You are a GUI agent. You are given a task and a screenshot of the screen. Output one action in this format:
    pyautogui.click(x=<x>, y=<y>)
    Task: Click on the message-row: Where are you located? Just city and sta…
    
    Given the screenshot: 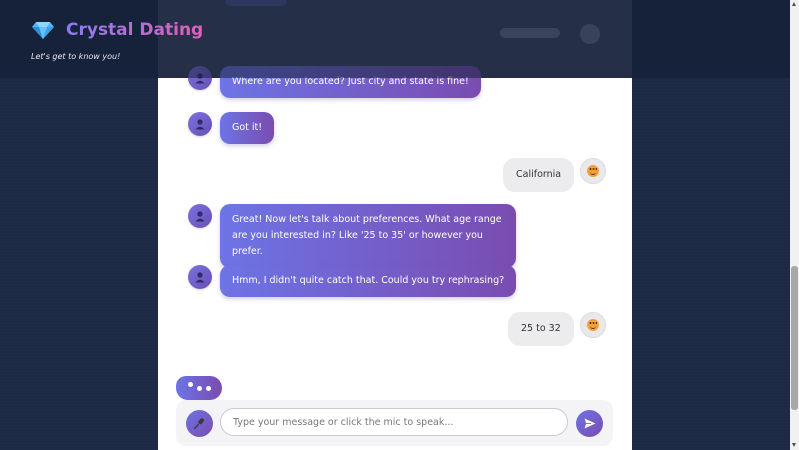 What is the action you would take?
    pyautogui.click(x=334, y=82)
    